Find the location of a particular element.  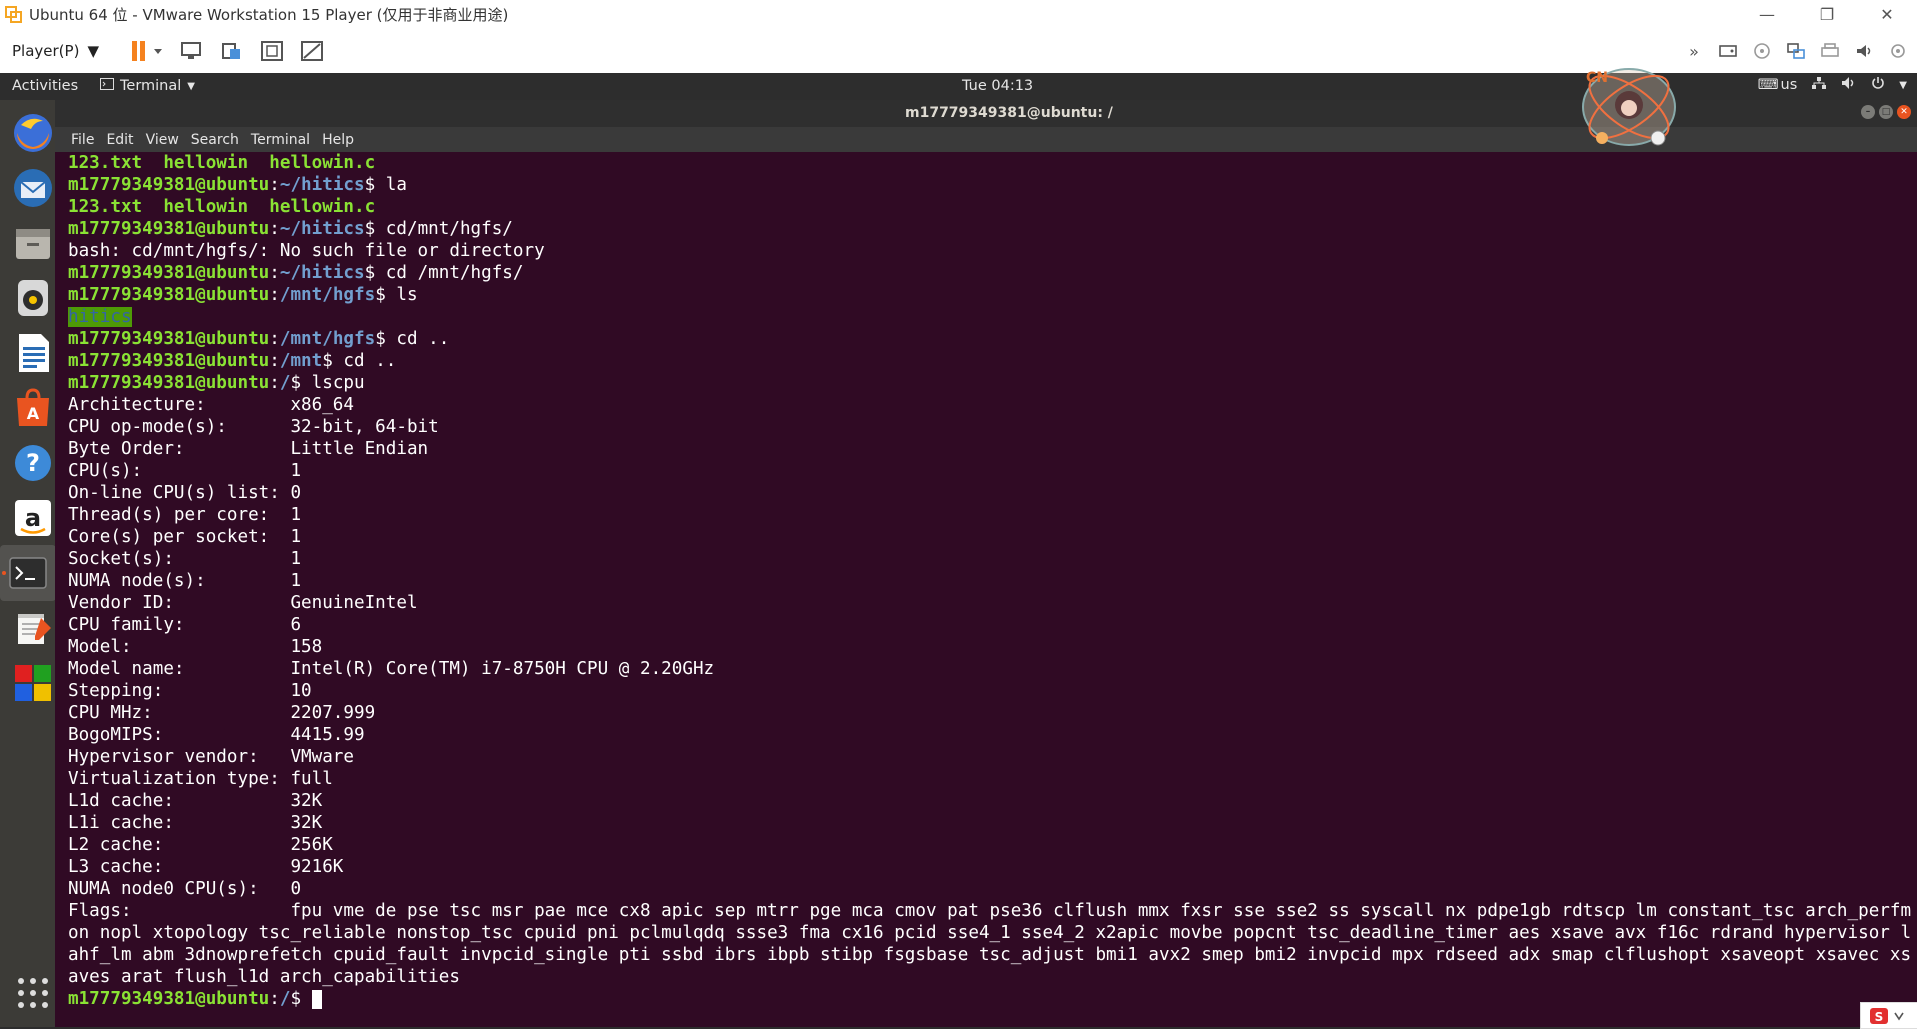

dock-firefox is located at coordinates (33, 133).